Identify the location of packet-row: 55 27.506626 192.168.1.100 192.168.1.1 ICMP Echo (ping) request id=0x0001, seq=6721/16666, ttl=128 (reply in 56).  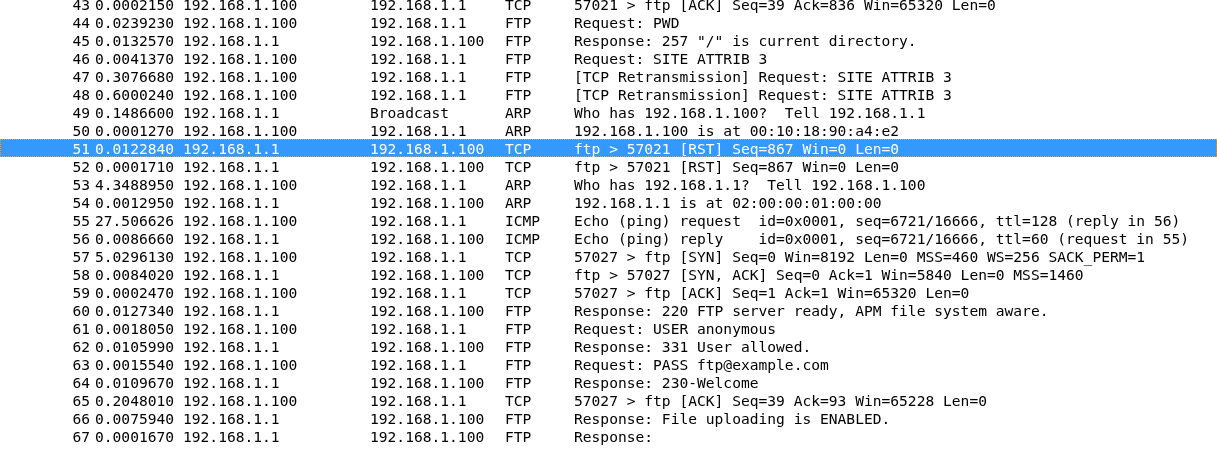
(608, 220).